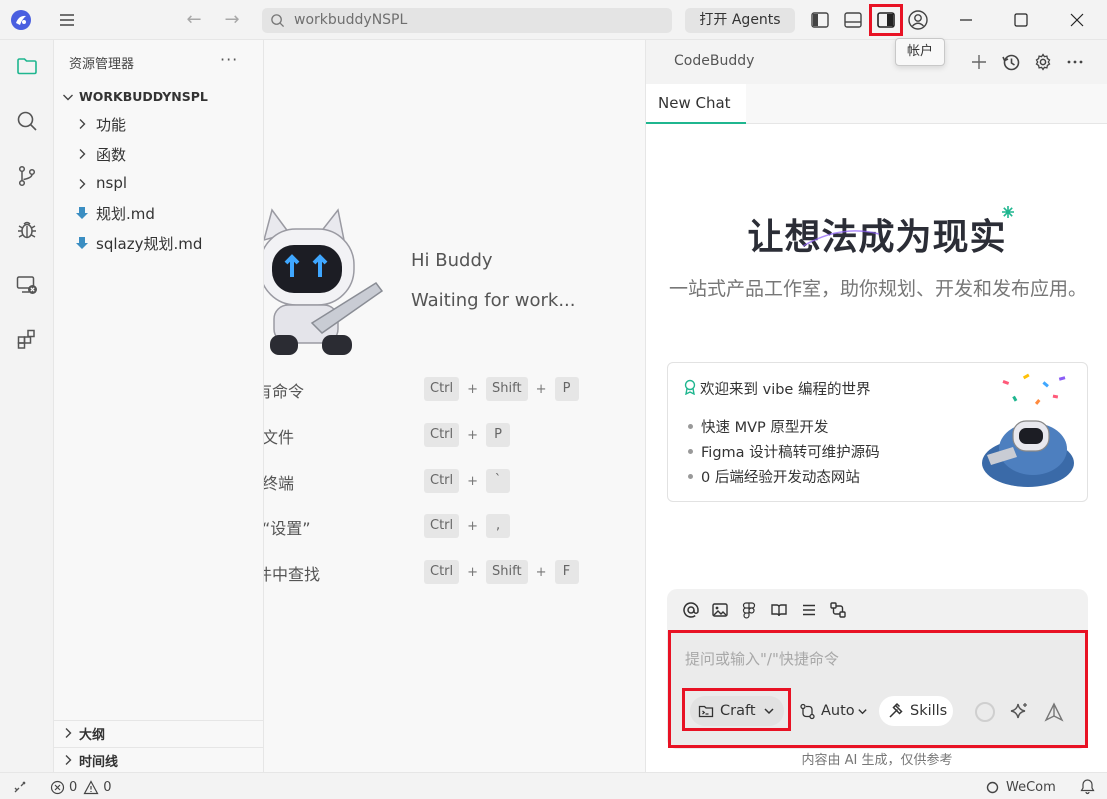  What do you see at coordinates (985, 712) in the screenshot?
I see `context-usage-icon` at bounding box center [985, 712].